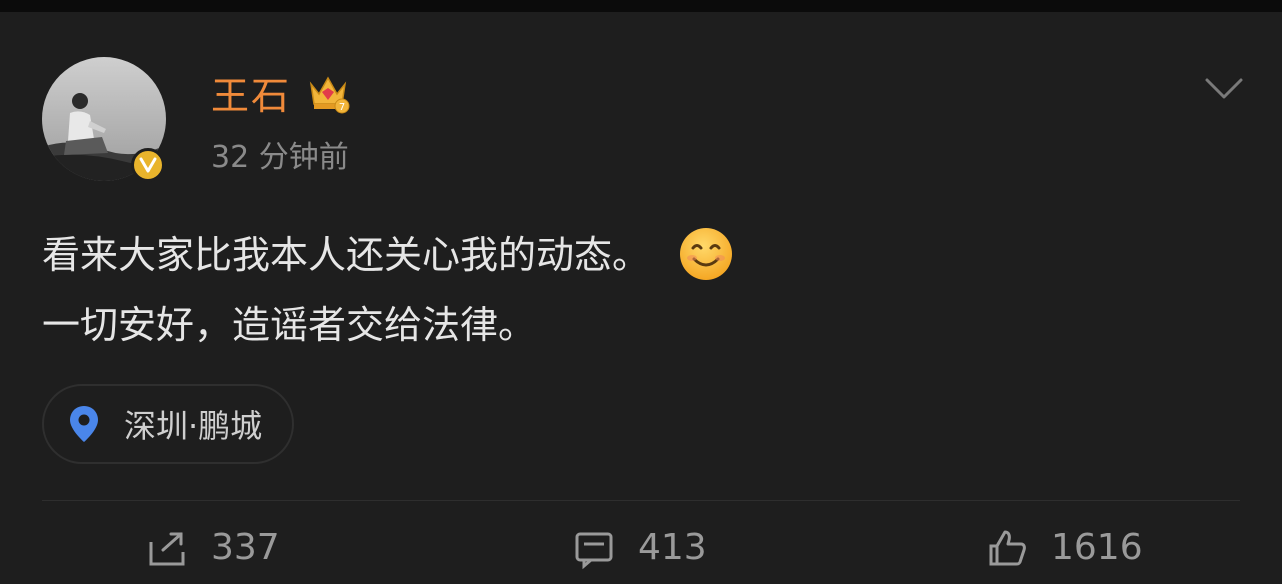 The width and height of the screenshot is (1282, 584). Describe the element at coordinates (1007, 548) in the screenshot. I see `thumbs-up-icon` at that location.